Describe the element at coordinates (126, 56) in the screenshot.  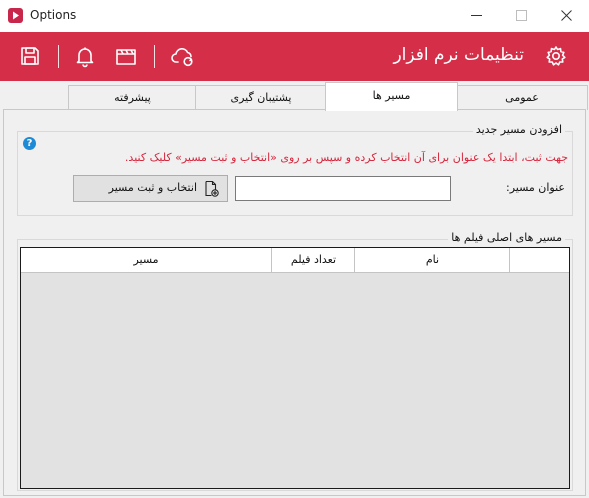
I see `clapperboard-icon` at that location.